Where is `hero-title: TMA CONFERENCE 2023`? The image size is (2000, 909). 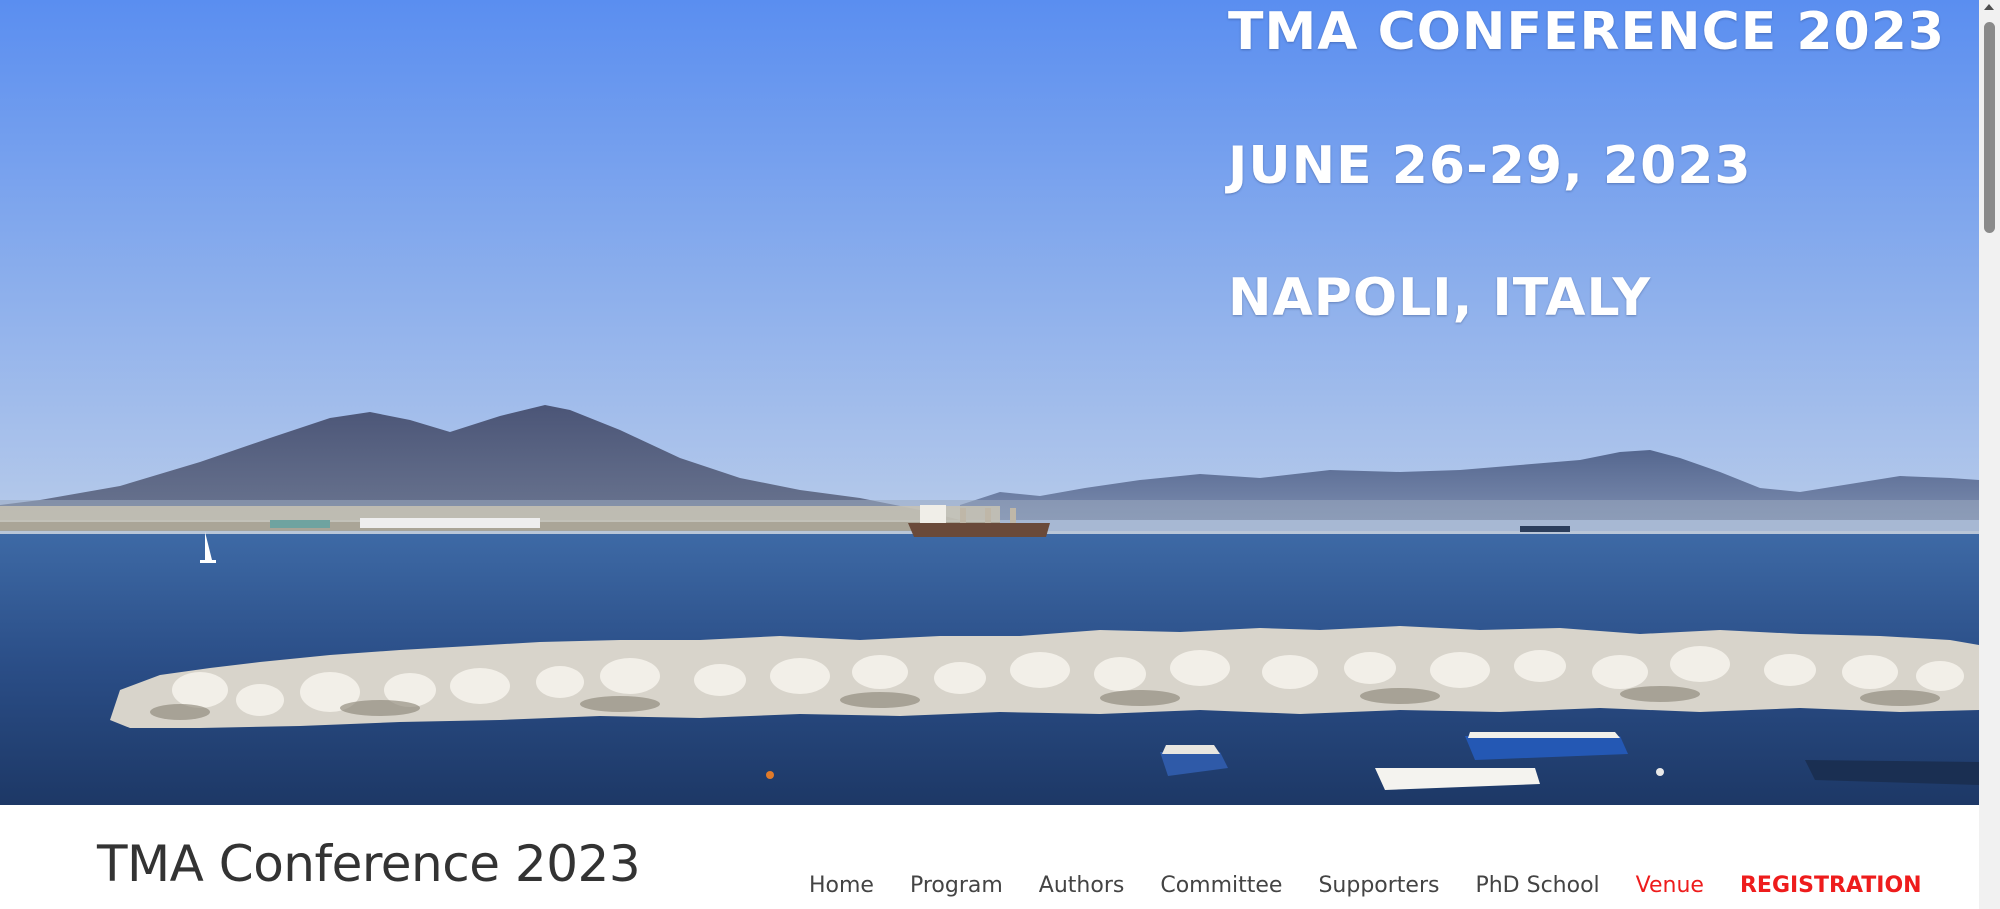 hero-title: TMA CONFERENCE 2023 is located at coordinates (1587, 32).